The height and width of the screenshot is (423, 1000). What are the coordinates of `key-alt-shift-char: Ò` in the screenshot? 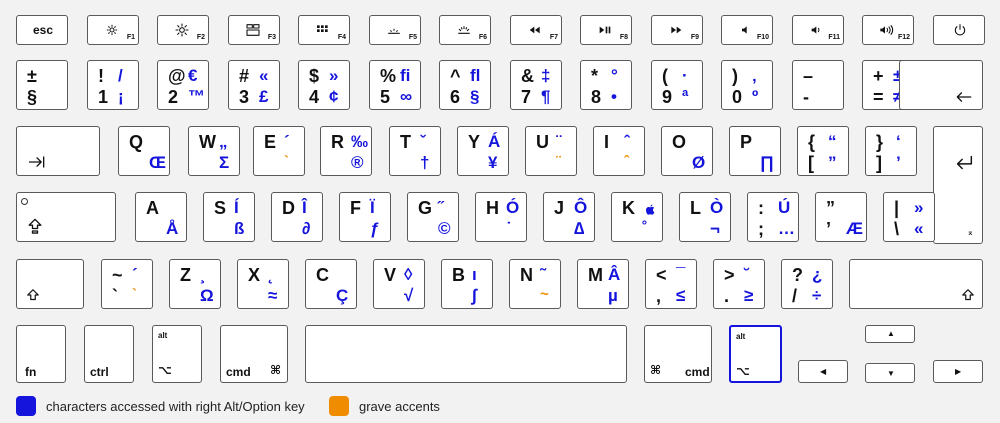 It's located at (717, 207).